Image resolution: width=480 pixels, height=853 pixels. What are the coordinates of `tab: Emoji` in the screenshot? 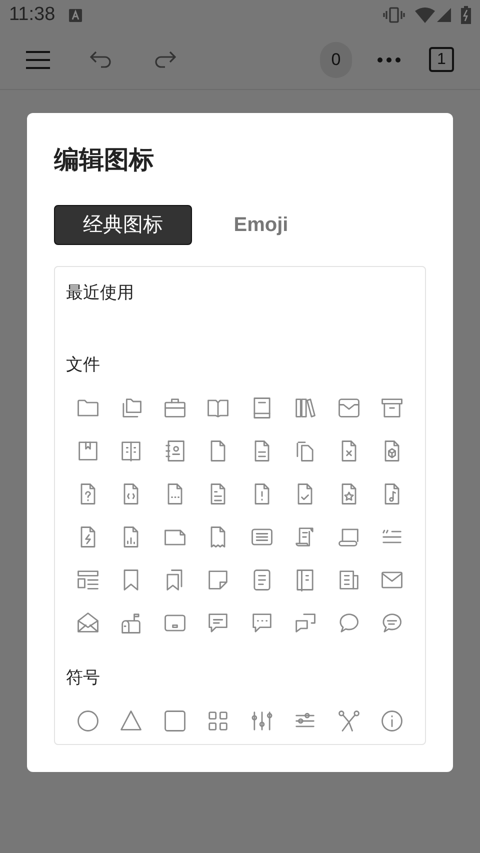 It's located at (261, 225).